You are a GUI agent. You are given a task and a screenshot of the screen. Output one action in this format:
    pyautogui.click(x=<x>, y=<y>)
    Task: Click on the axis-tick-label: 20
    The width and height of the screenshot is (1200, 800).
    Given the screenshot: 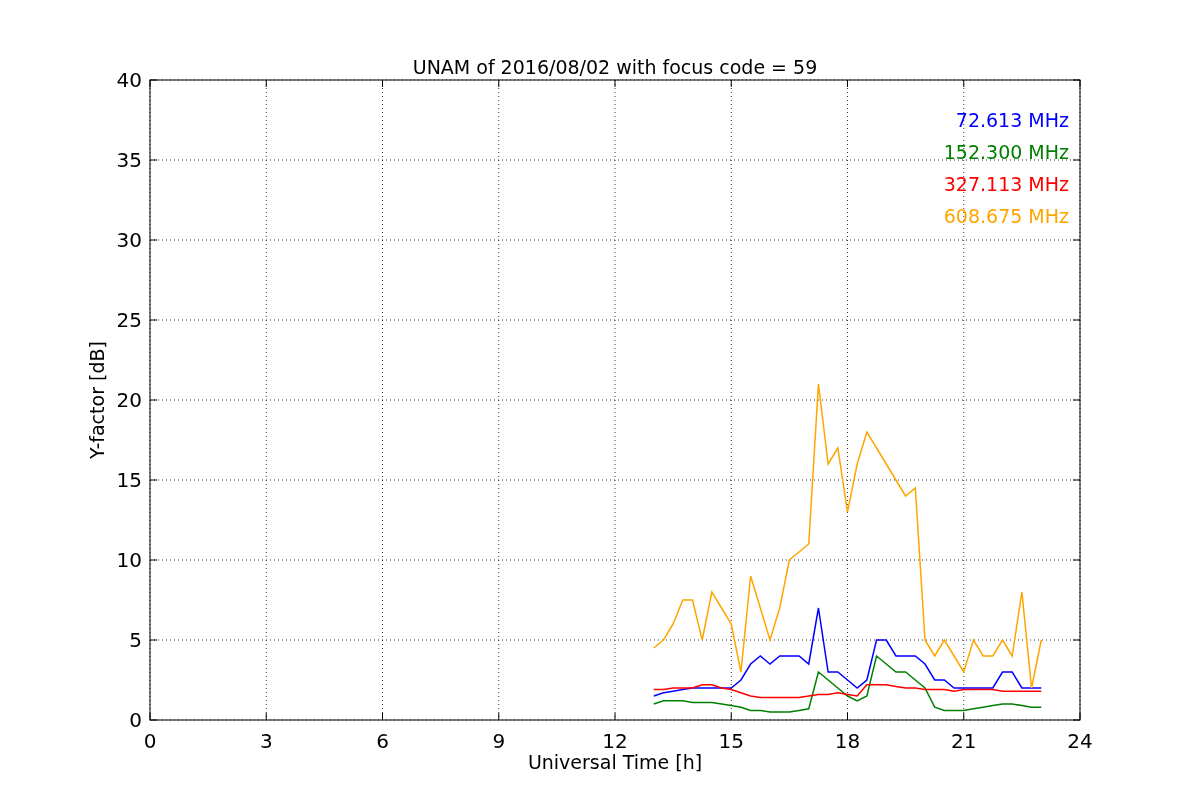 What is the action you would take?
    pyautogui.click(x=129, y=400)
    